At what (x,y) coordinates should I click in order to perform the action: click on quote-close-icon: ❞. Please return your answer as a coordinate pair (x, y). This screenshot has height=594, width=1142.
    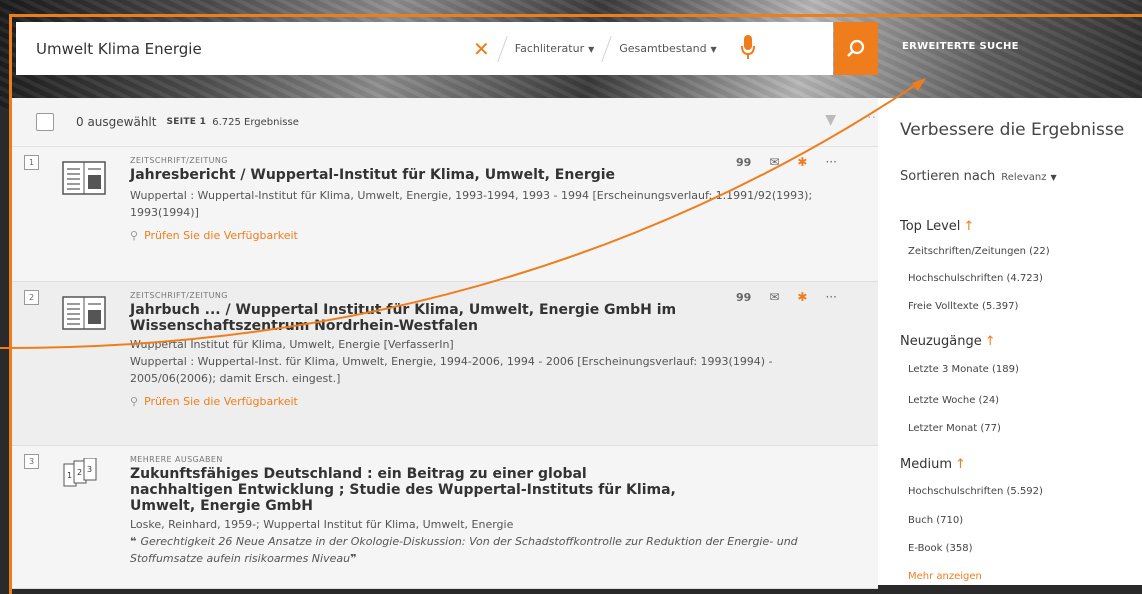
    Looking at the image, I should click on (353, 558).